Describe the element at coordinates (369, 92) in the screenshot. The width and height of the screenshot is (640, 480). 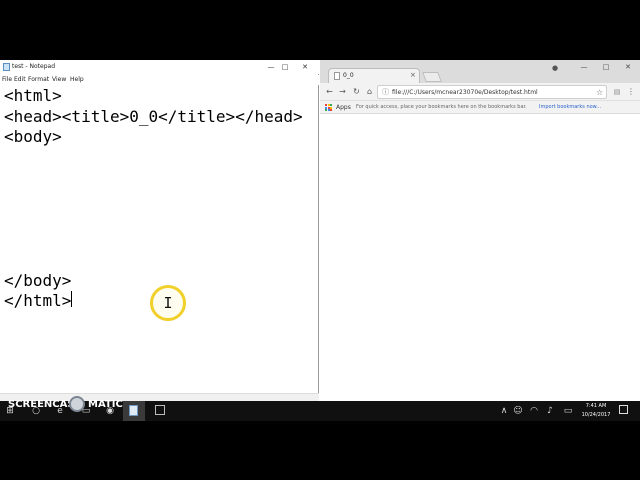
I see `home-icon: ⌂` at that location.